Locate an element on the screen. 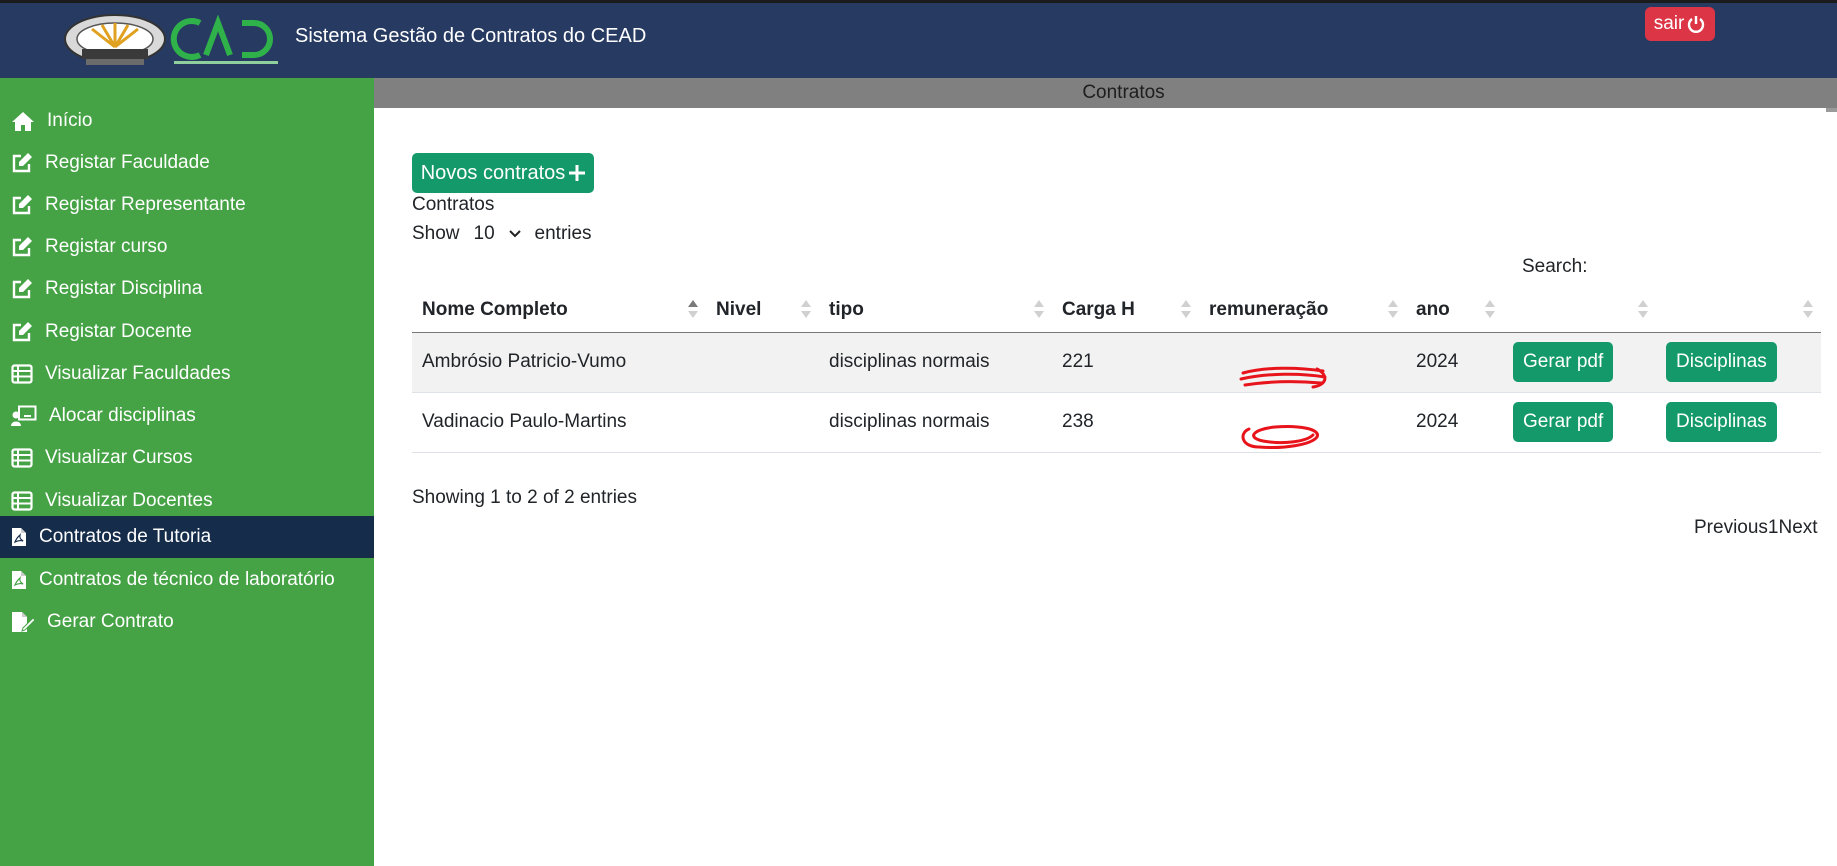 The width and height of the screenshot is (1837, 866). sidebar-item-alocar-disciplinas: Alocar disciplinas is located at coordinates (187, 416).